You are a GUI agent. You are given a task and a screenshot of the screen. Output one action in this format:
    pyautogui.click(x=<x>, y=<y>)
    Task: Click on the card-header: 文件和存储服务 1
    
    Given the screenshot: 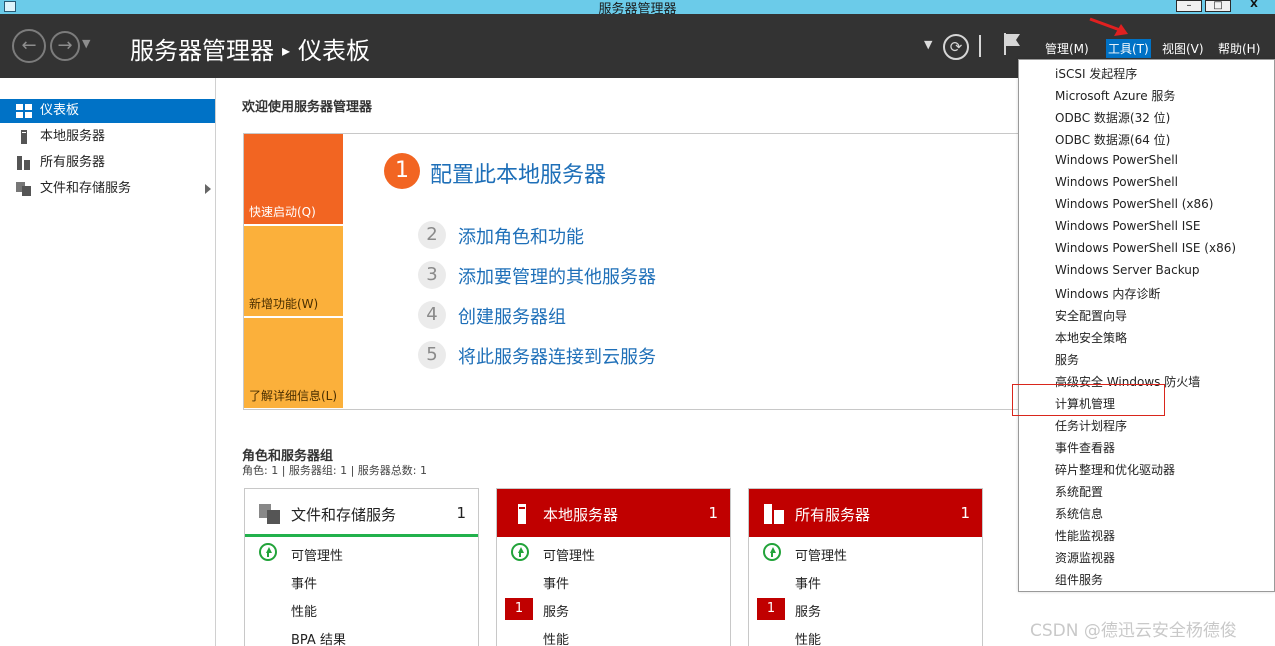 What is the action you would take?
    pyautogui.click(x=361, y=513)
    